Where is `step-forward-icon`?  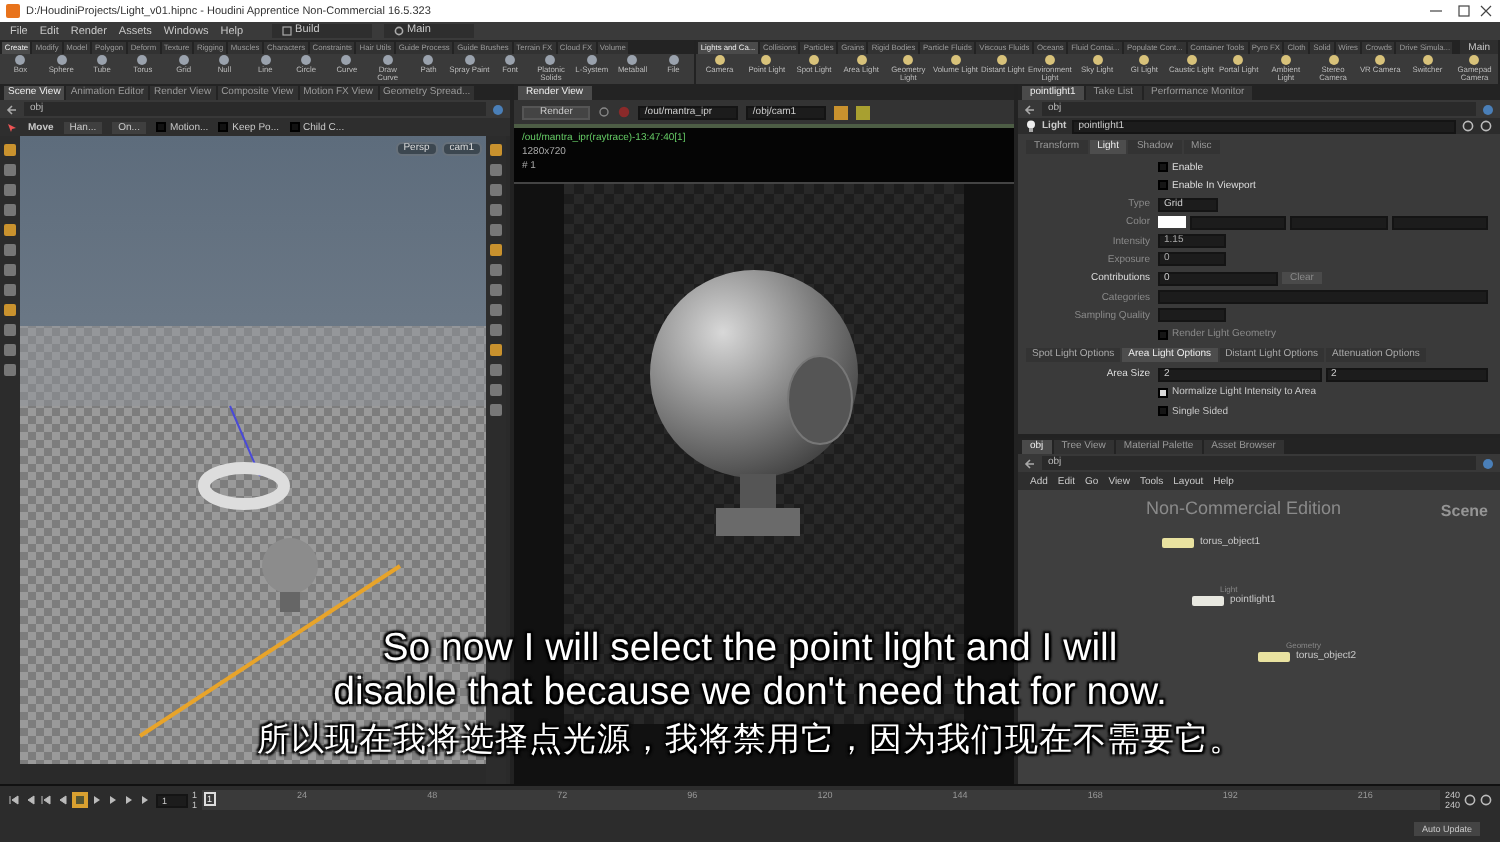
step-forward-icon is located at coordinates (130, 800).